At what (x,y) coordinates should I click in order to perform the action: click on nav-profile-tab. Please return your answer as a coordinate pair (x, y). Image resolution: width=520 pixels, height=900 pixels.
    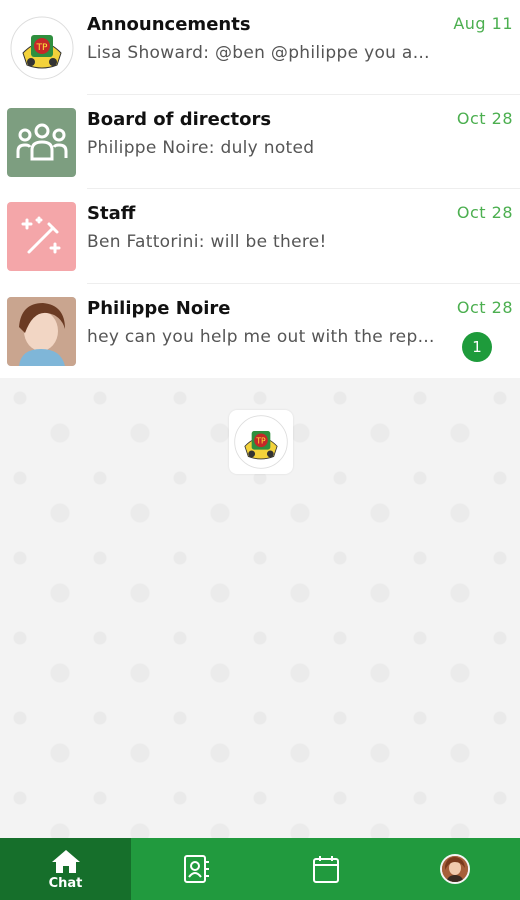
    Looking at the image, I should click on (455, 869).